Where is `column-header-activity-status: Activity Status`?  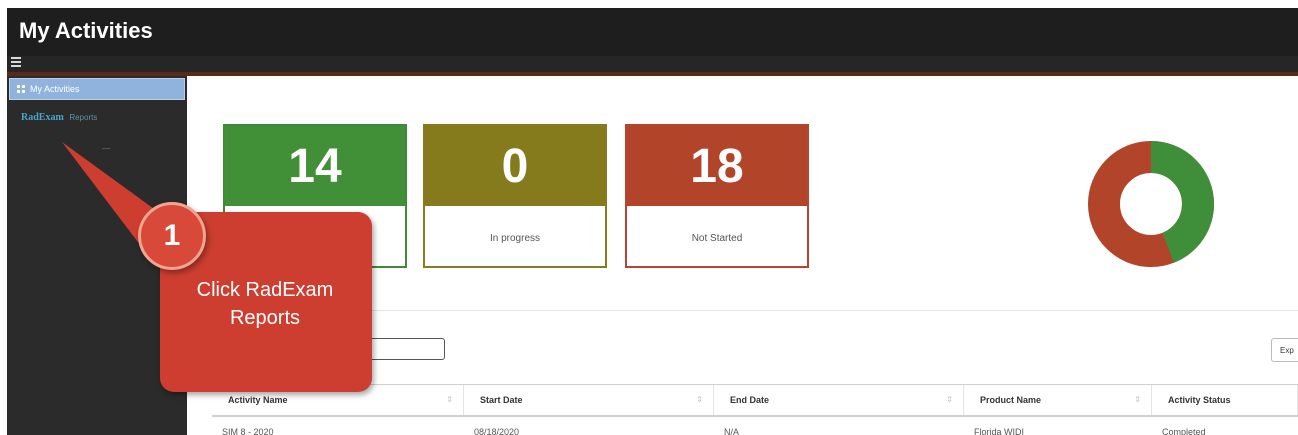
column-header-activity-status: Activity Status is located at coordinates (1225, 400).